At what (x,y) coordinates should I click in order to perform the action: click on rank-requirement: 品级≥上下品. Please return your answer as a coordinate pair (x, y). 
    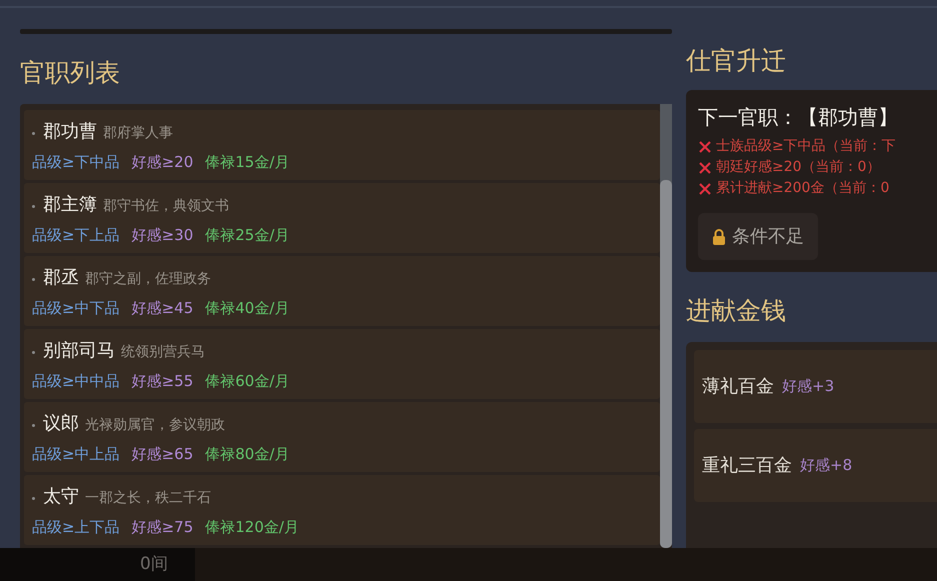
    Looking at the image, I should click on (76, 527).